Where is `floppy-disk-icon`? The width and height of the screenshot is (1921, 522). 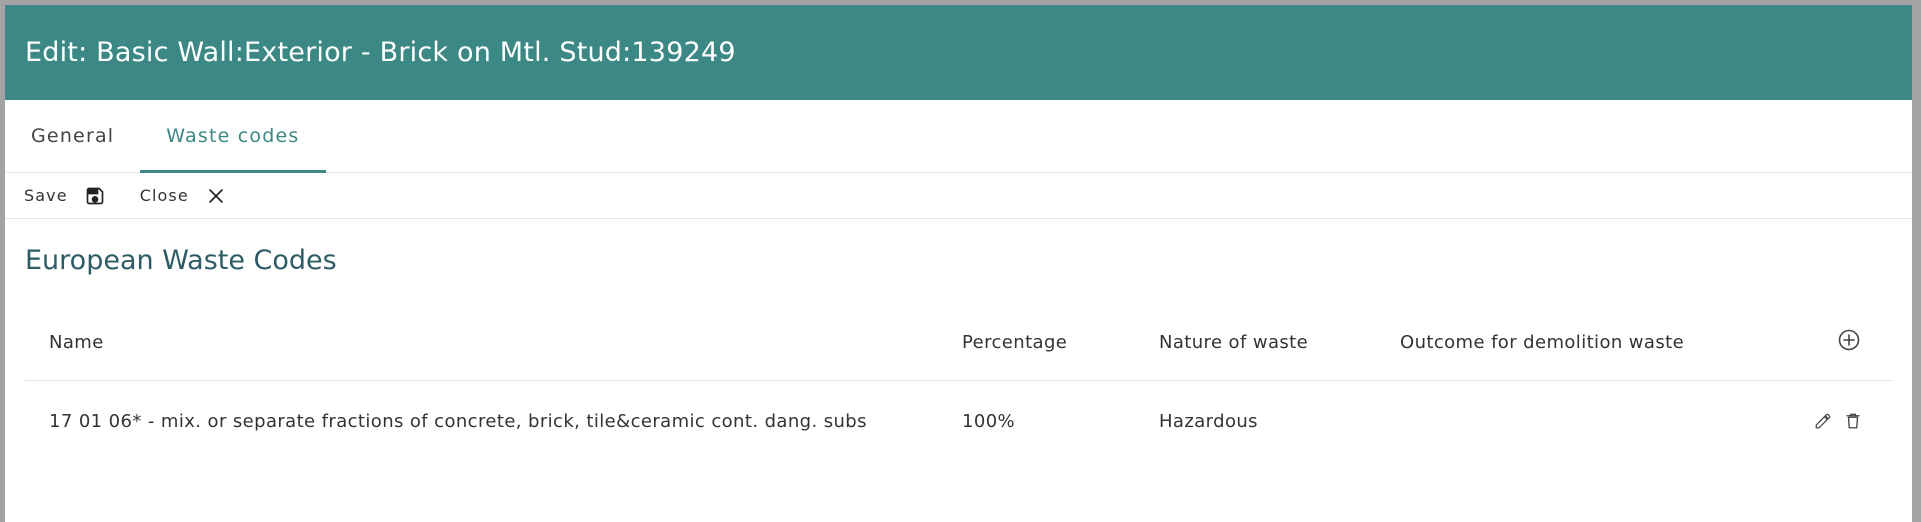 floppy-disk-icon is located at coordinates (95, 196).